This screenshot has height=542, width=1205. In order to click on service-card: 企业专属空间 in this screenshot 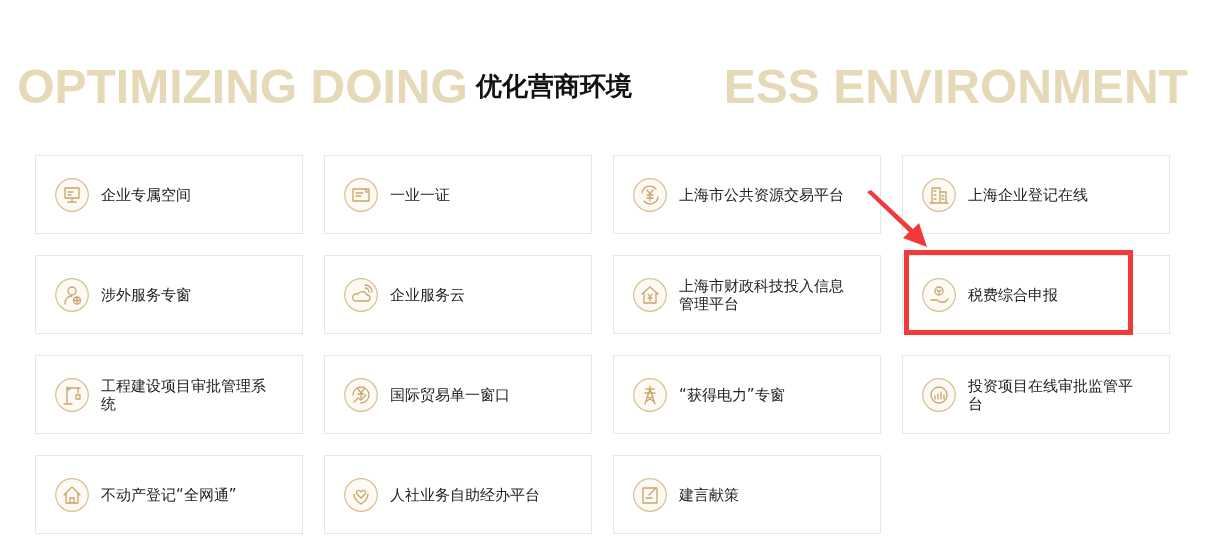, I will do `click(169, 194)`.